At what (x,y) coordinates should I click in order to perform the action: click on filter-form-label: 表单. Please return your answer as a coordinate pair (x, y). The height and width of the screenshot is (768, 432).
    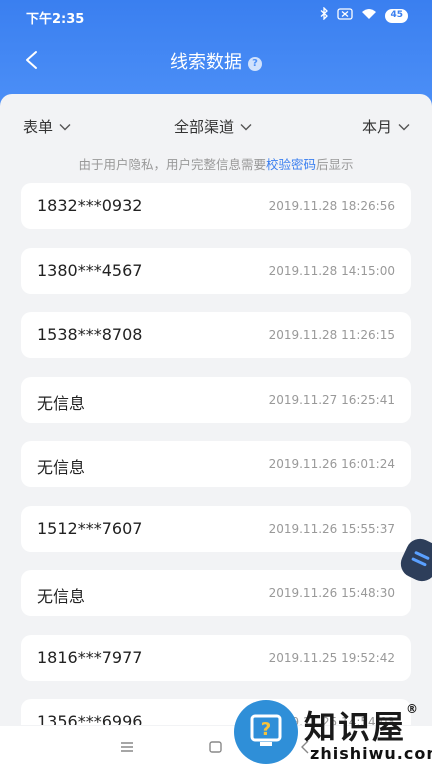
    Looking at the image, I should click on (38, 127).